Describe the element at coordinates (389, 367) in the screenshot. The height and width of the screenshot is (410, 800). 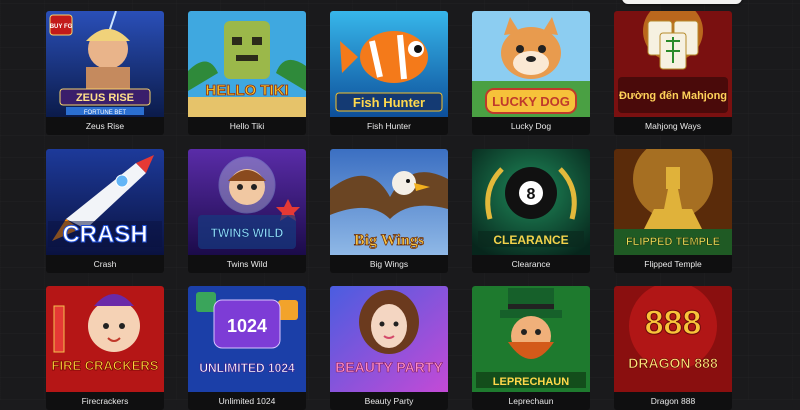
I see `art-title: BEAUTY PARTY` at that location.